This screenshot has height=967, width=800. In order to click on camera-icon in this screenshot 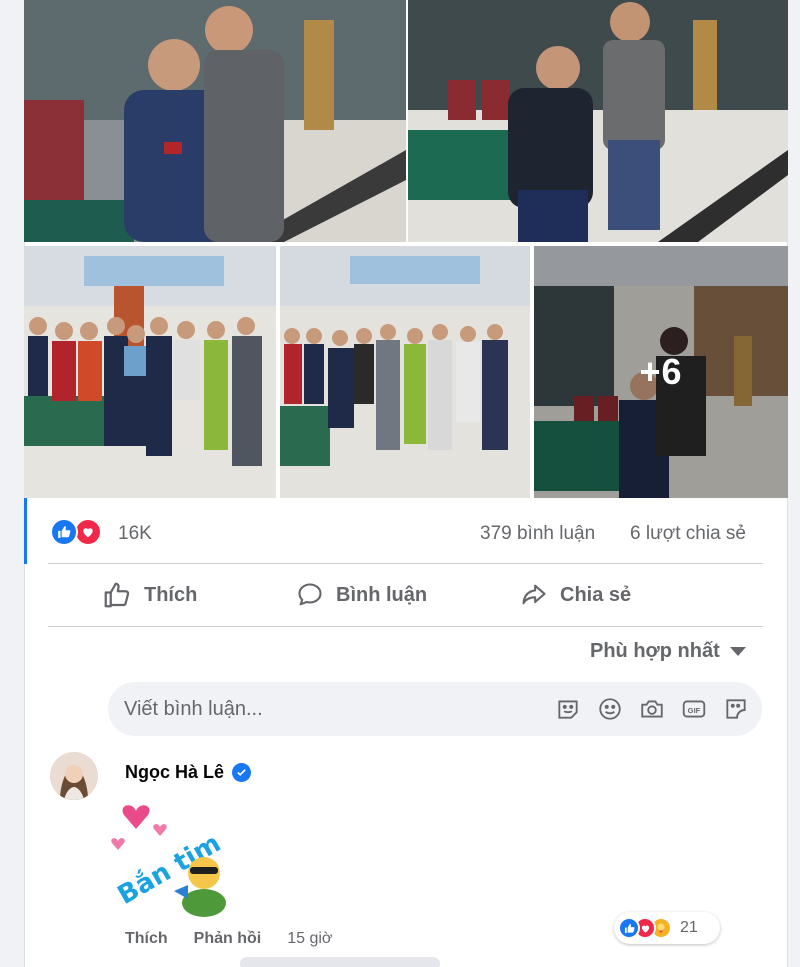, I will do `click(652, 709)`.